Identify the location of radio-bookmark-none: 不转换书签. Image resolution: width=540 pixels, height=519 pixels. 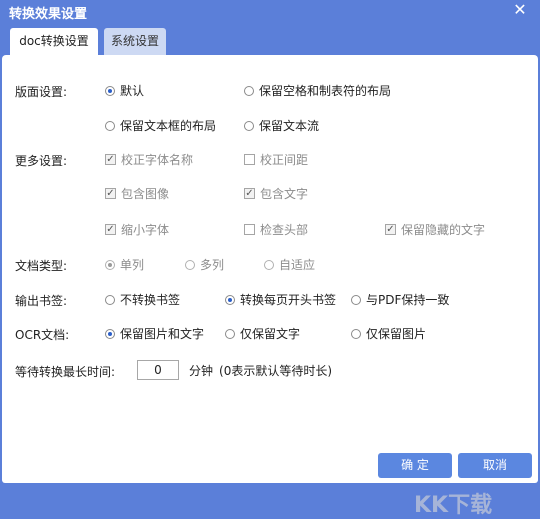
(142, 299).